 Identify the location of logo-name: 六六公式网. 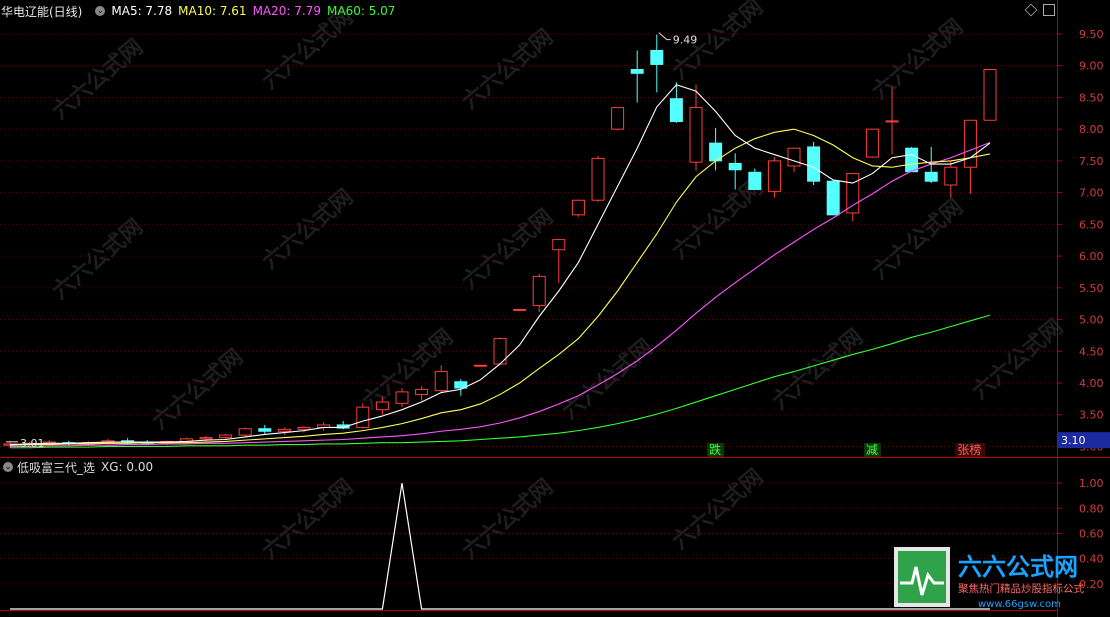
(1018, 567).